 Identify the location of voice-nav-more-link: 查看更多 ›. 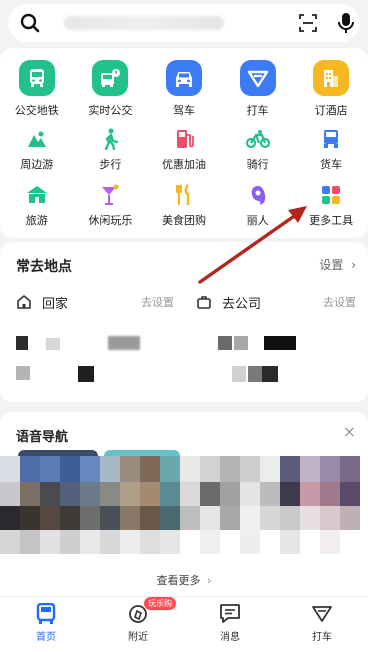
(184, 580).